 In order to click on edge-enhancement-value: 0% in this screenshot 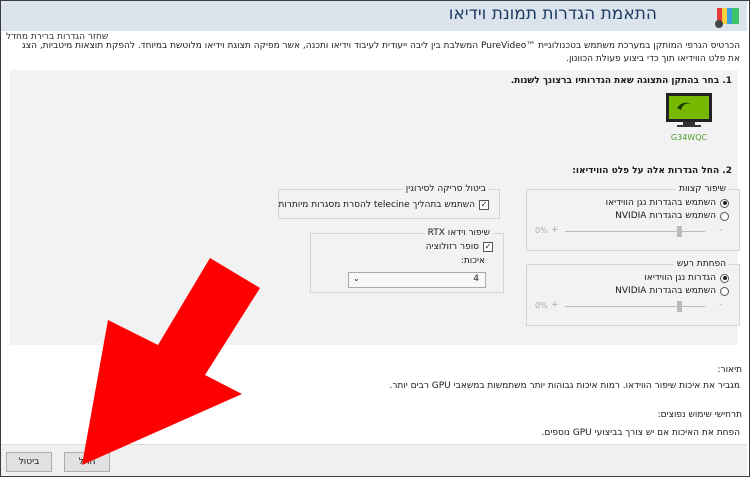, I will do `click(541, 230)`.